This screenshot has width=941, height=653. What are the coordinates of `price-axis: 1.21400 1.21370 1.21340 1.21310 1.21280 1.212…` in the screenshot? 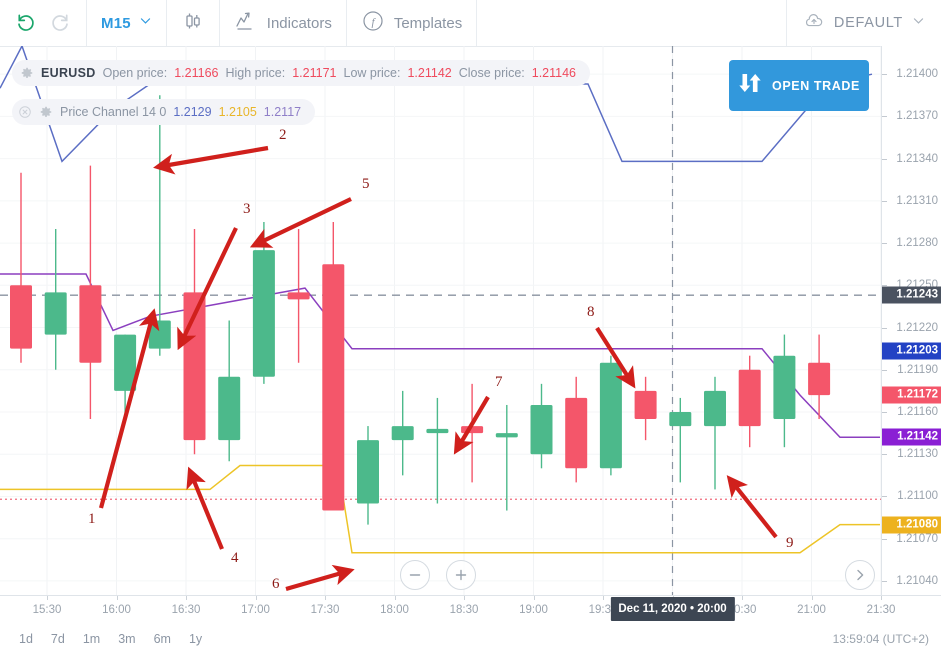 It's located at (911, 320).